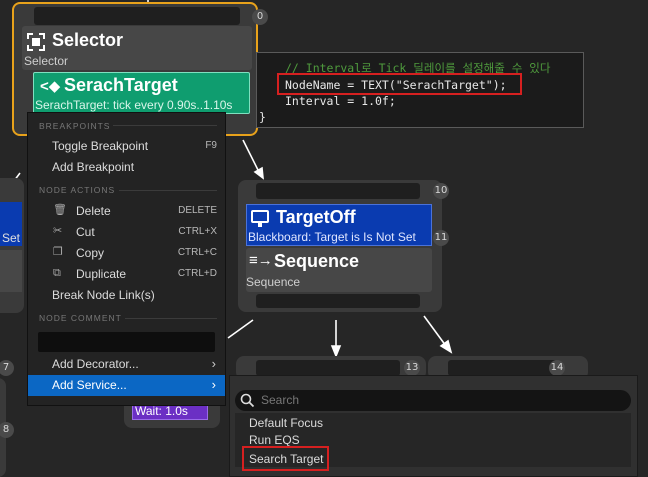  What do you see at coordinates (247, 400) in the screenshot?
I see `search-icon` at bounding box center [247, 400].